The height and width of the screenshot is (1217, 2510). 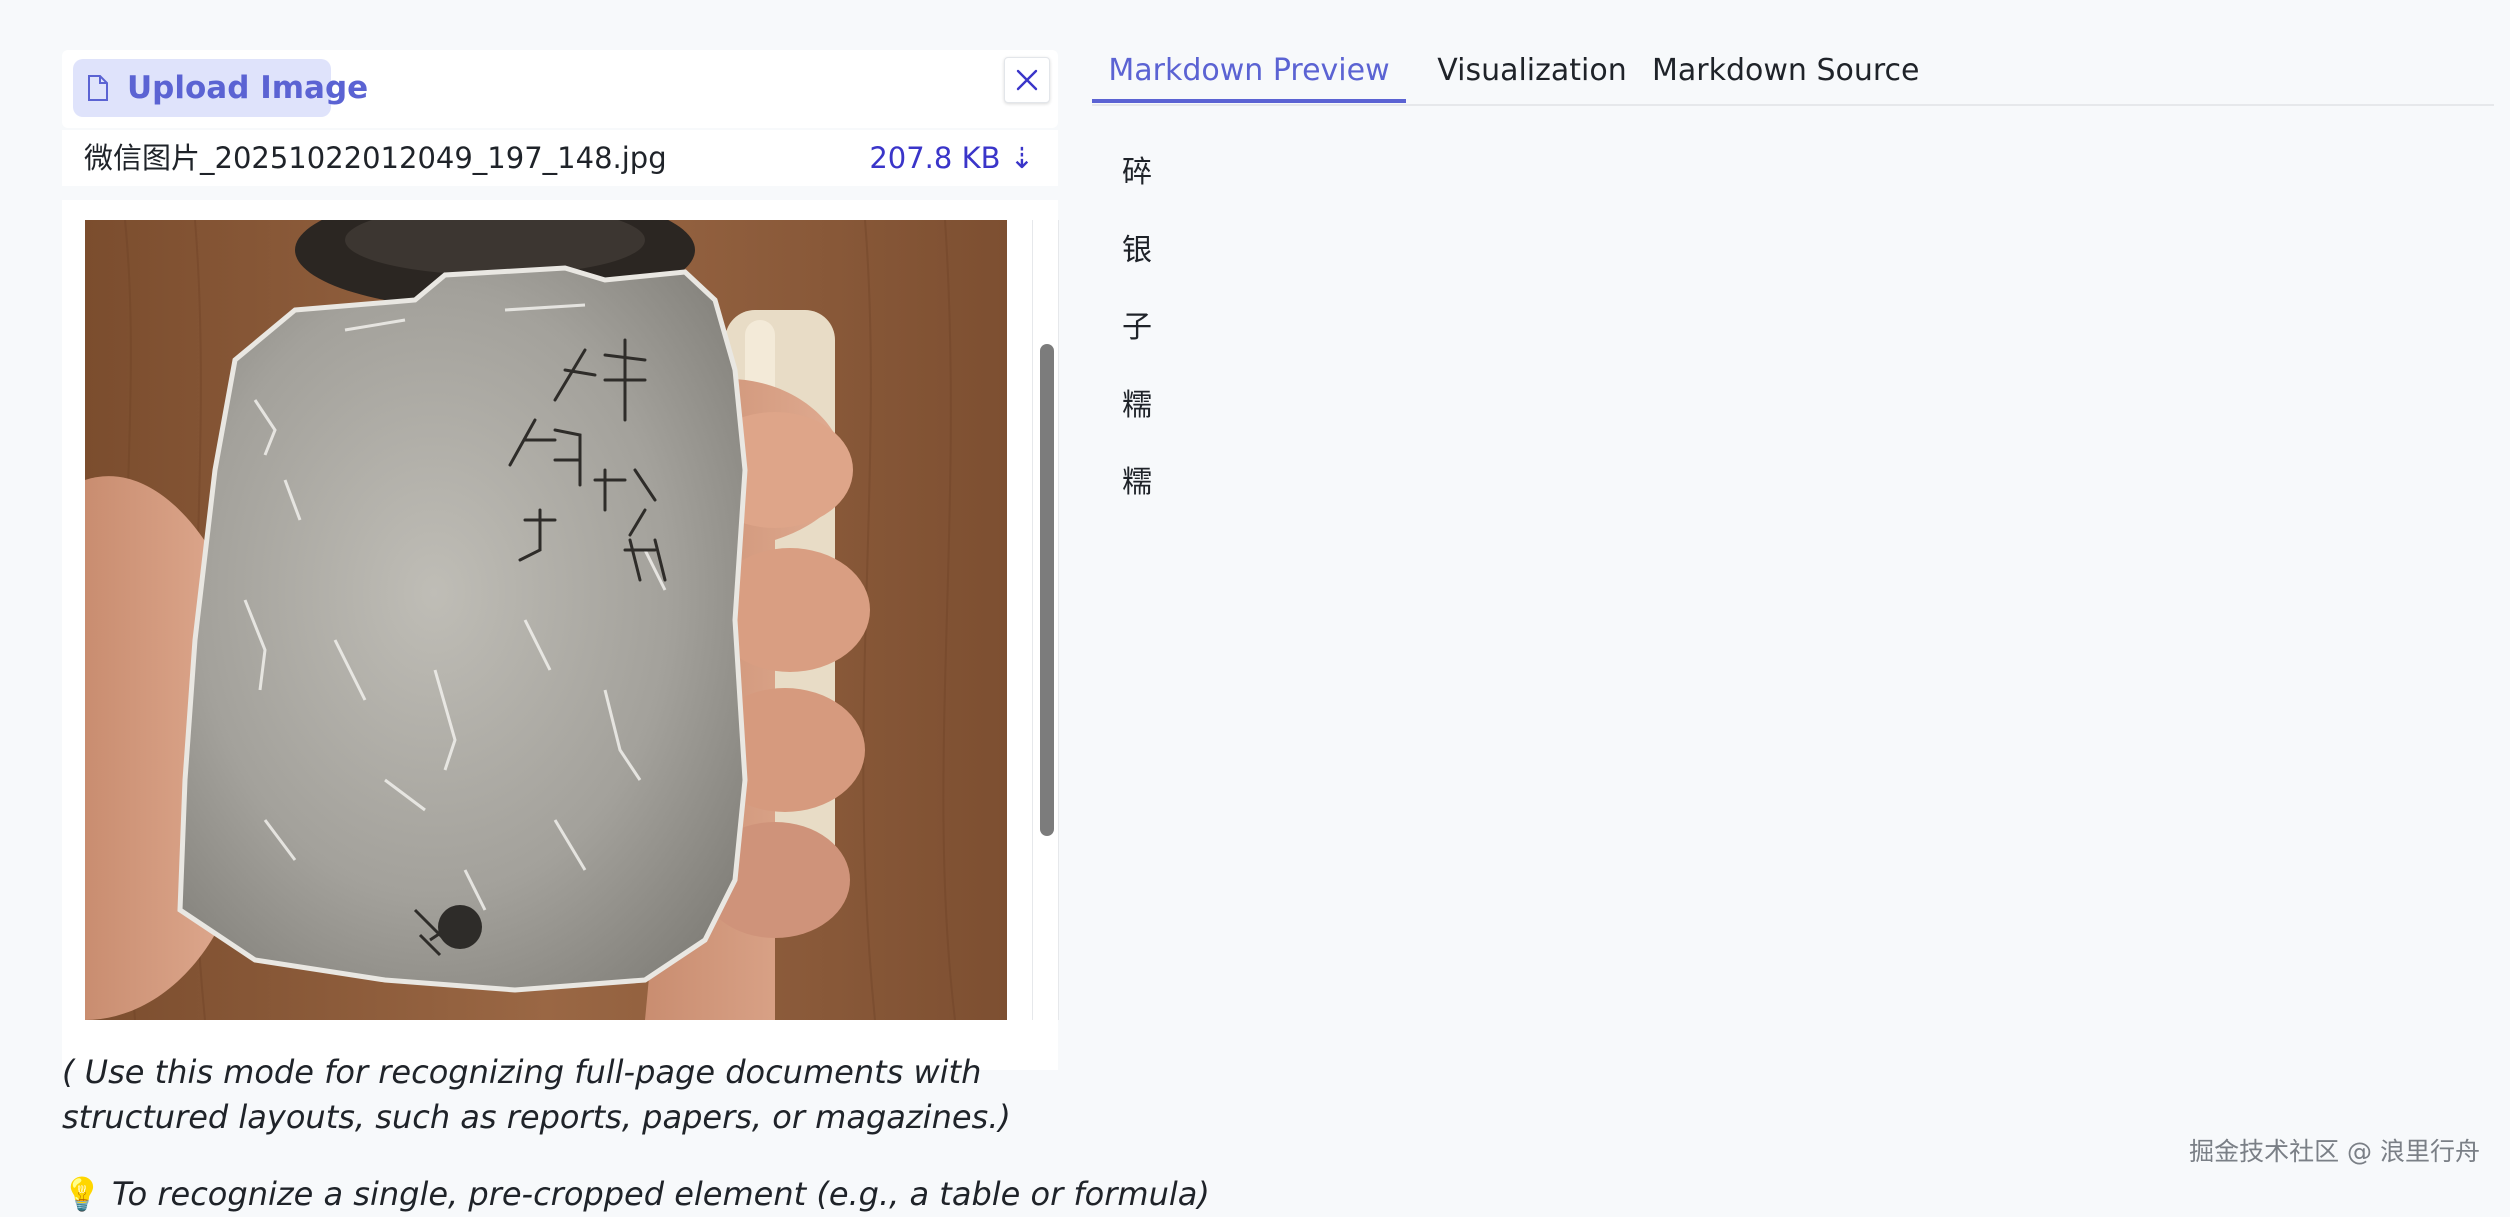 What do you see at coordinates (1249, 71) in the screenshot?
I see `tab-markdown-preview: Markdown Preview` at bounding box center [1249, 71].